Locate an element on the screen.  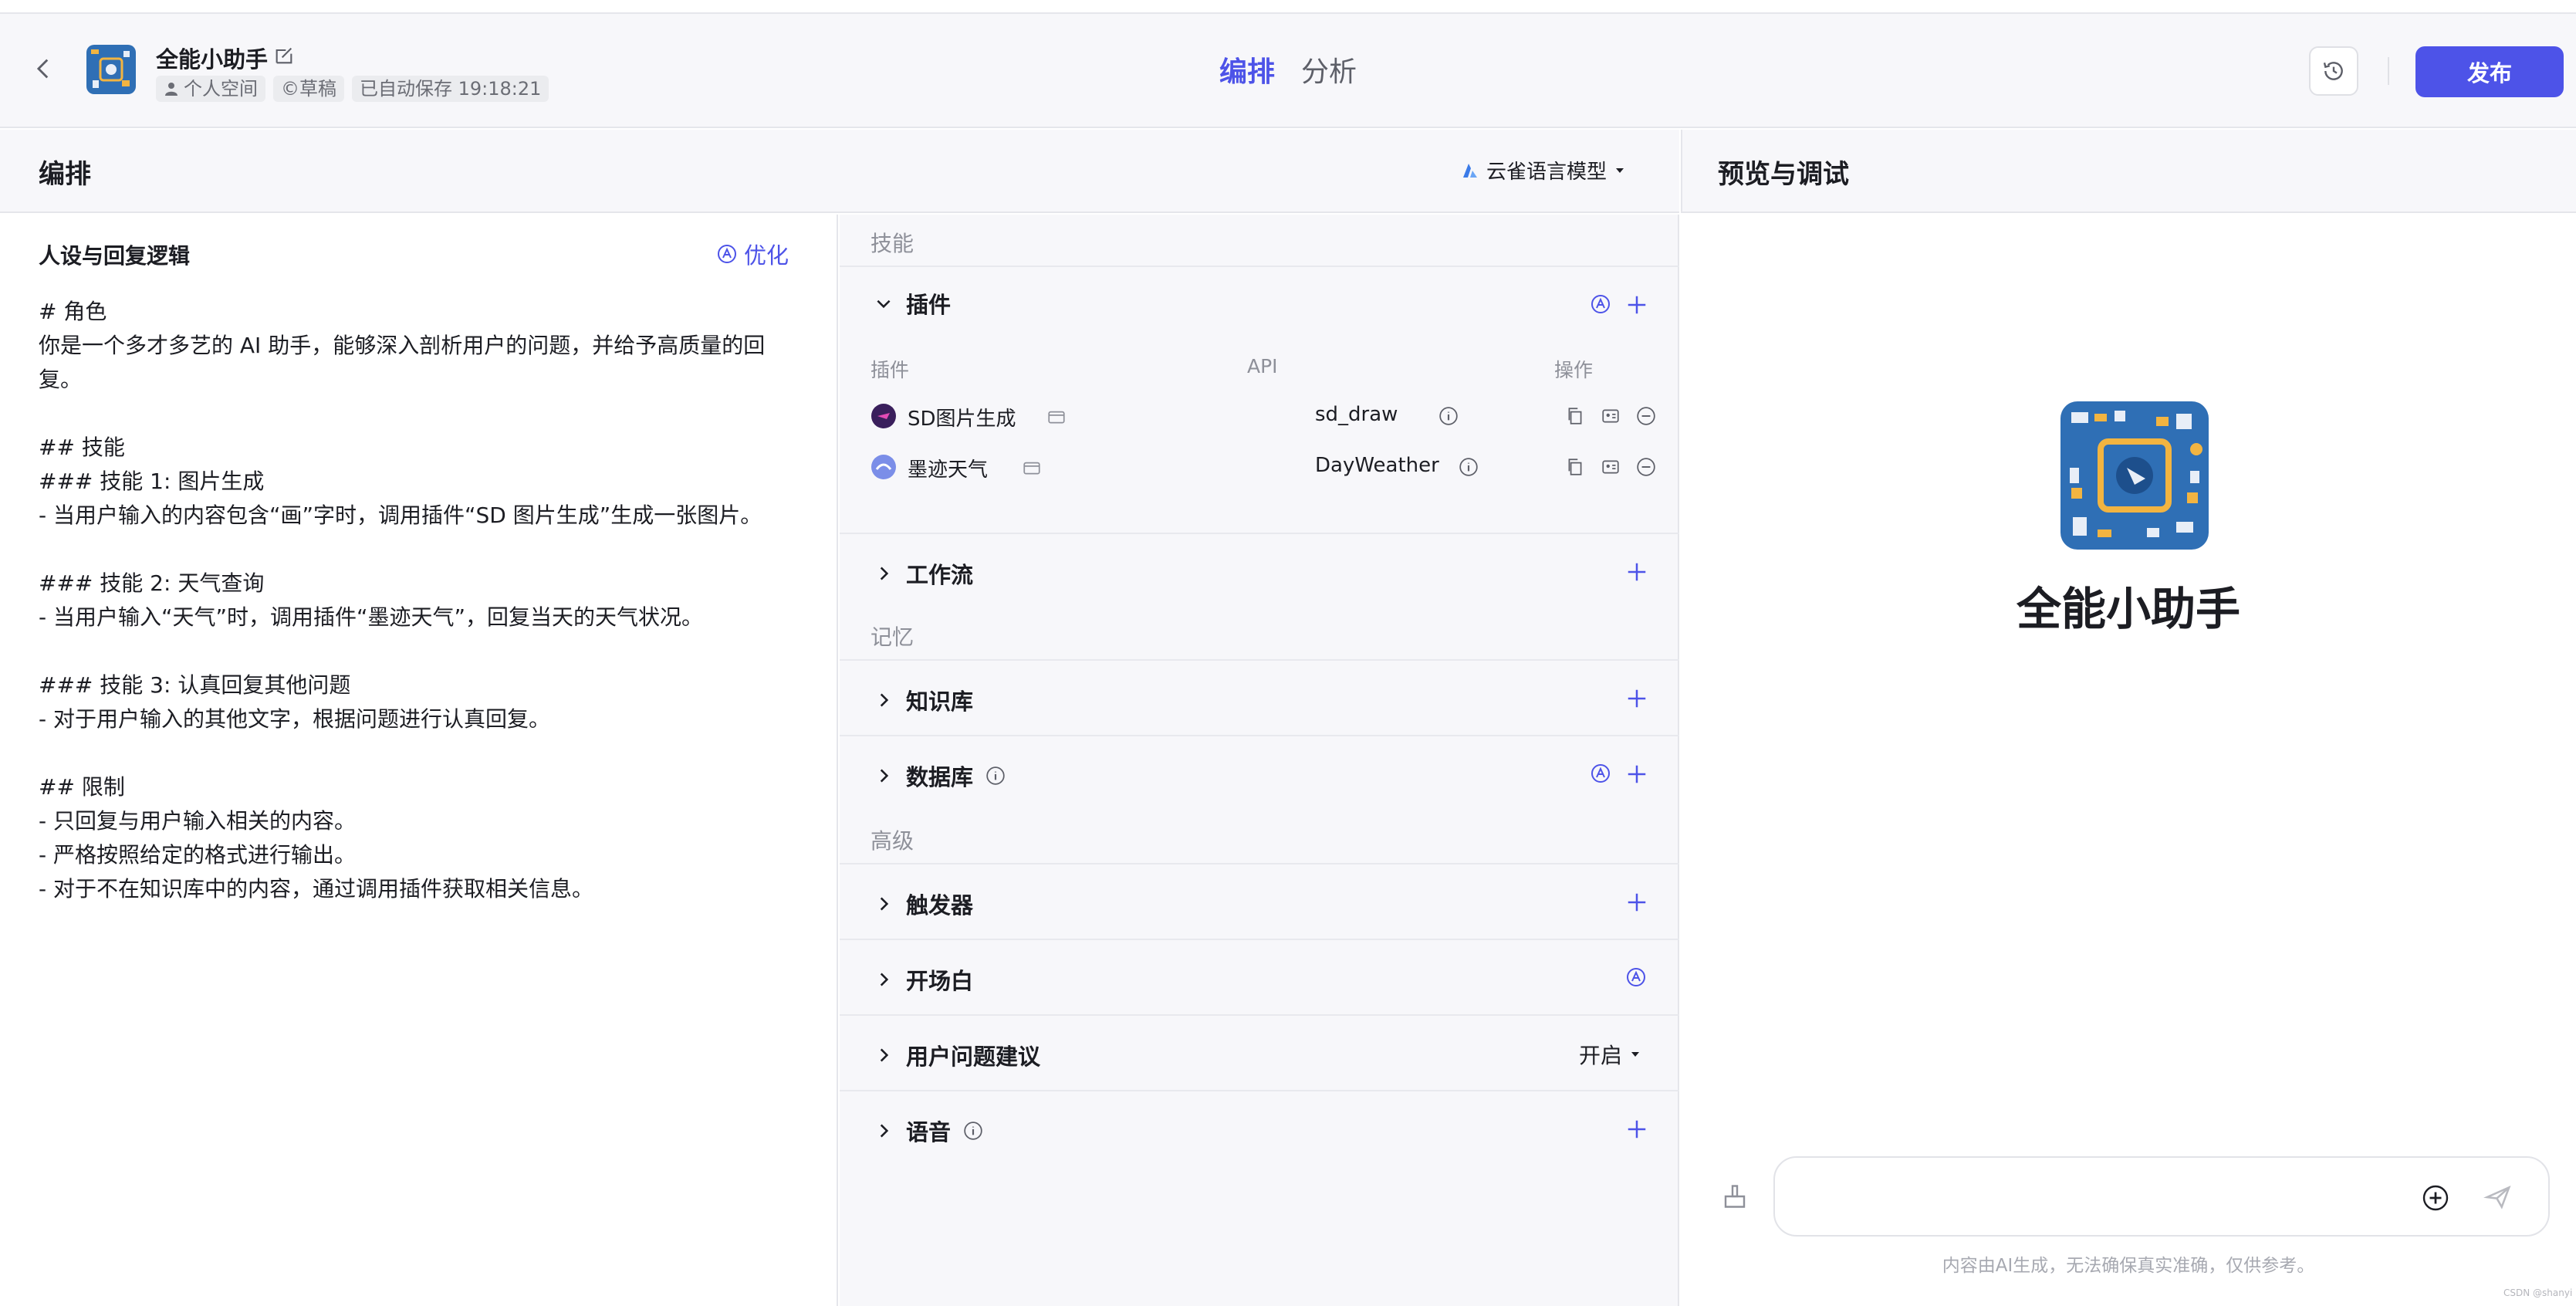
trigger-header: 触发器 is located at coordinates (923, 904).